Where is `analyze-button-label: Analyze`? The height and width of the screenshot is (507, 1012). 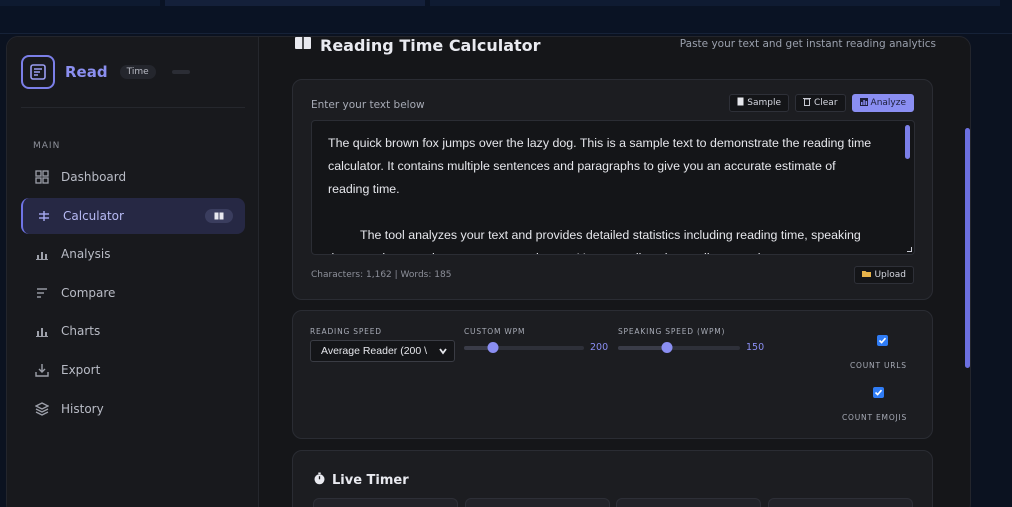 analyze-button-label: Analyze is located at coordinates (888, 103).